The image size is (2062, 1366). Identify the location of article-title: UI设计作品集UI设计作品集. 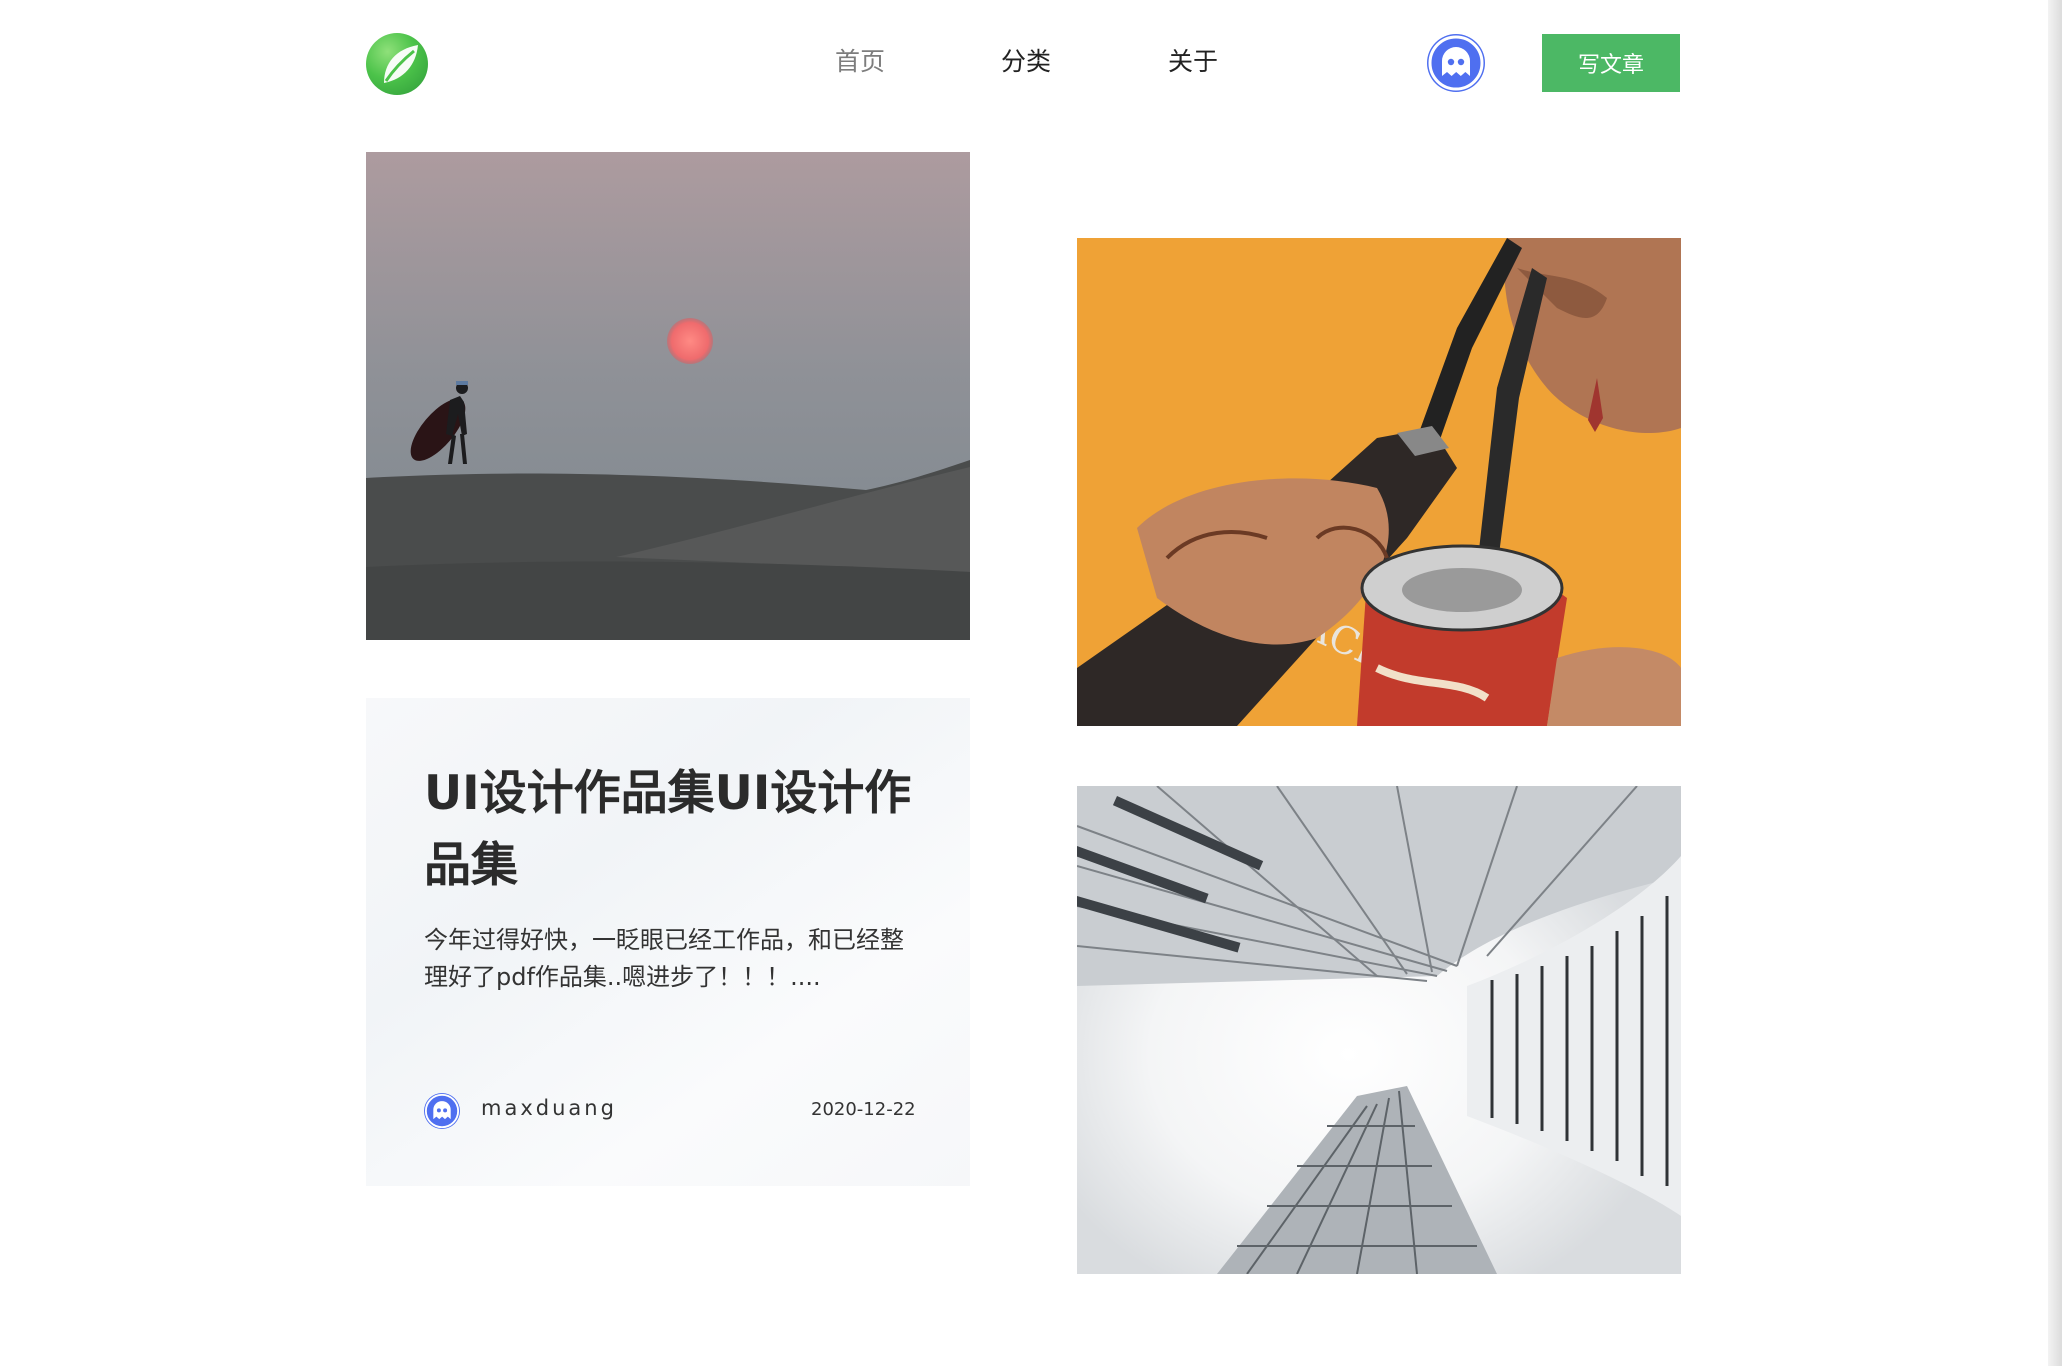
(674, 830).